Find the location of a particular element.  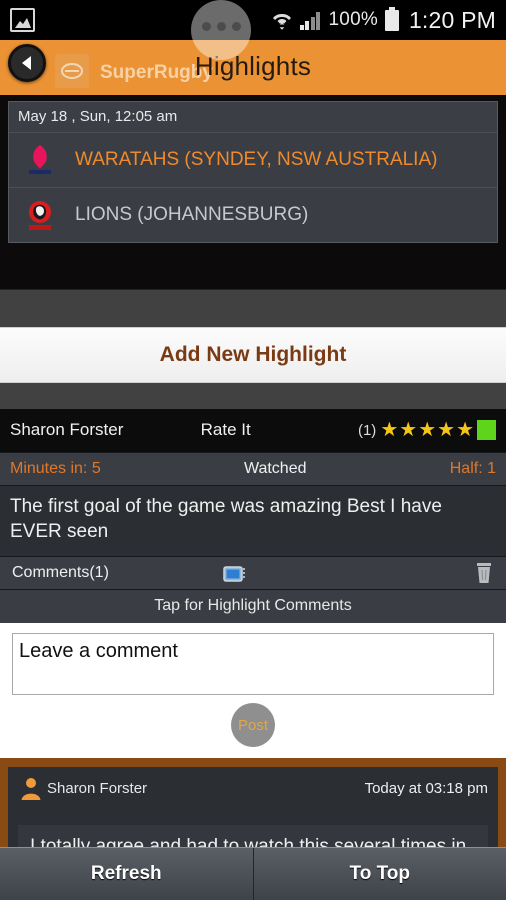

refresh-button: Refresh is located at coordinates (126, 874).